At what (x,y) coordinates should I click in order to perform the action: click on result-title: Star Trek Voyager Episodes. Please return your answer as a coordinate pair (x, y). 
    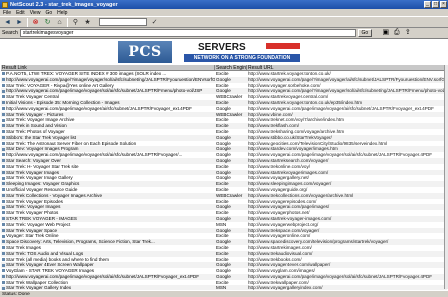
    Looking at the image, I should click on (34, 201).